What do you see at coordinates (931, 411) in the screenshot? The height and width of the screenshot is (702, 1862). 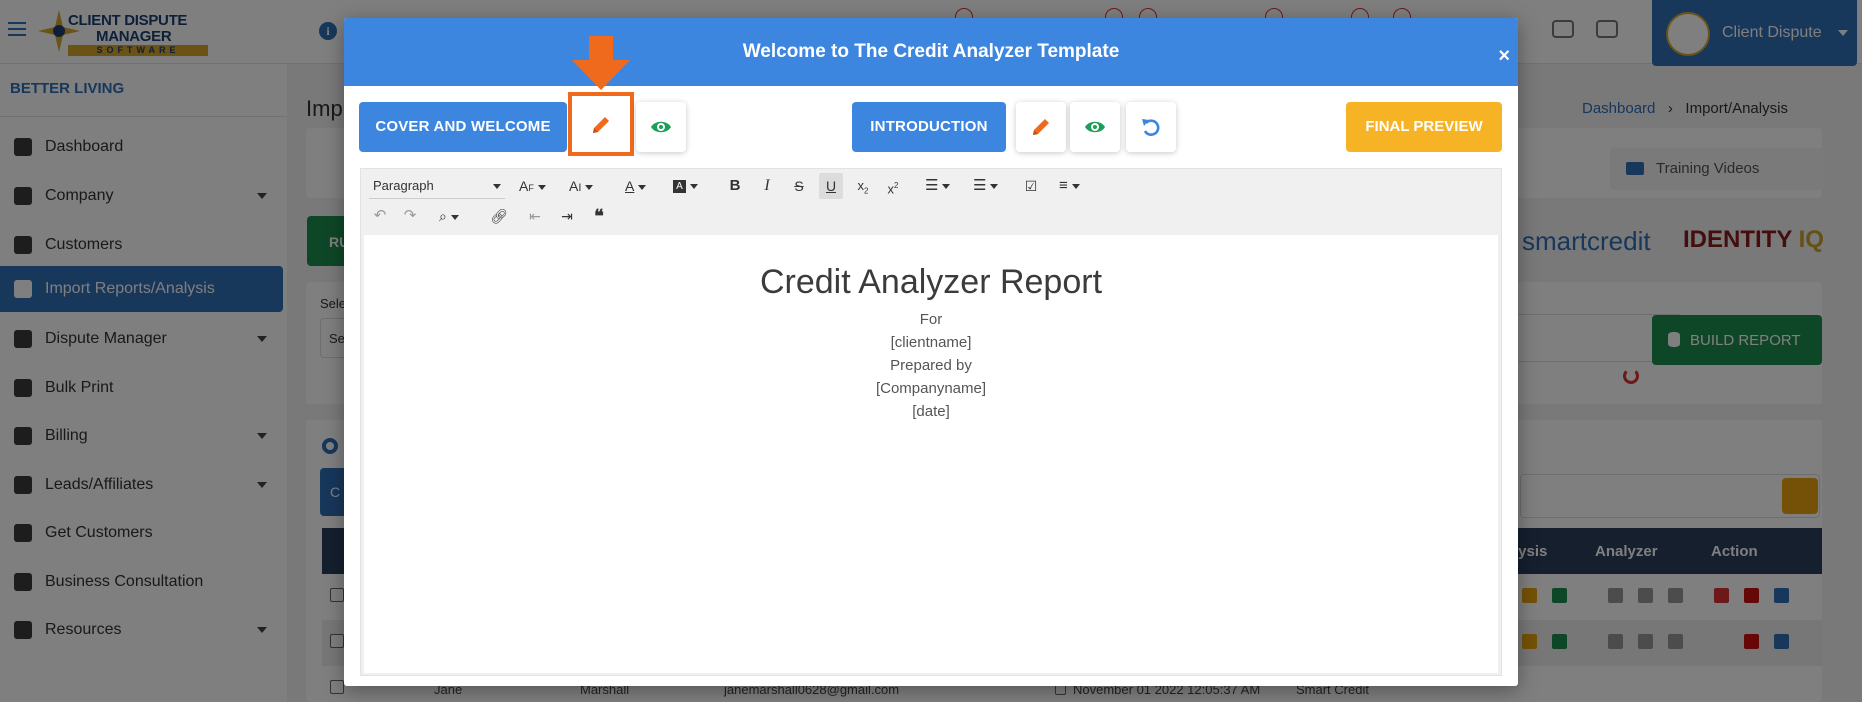 I see `document-line: [date]` at bounding box center [931, 411].